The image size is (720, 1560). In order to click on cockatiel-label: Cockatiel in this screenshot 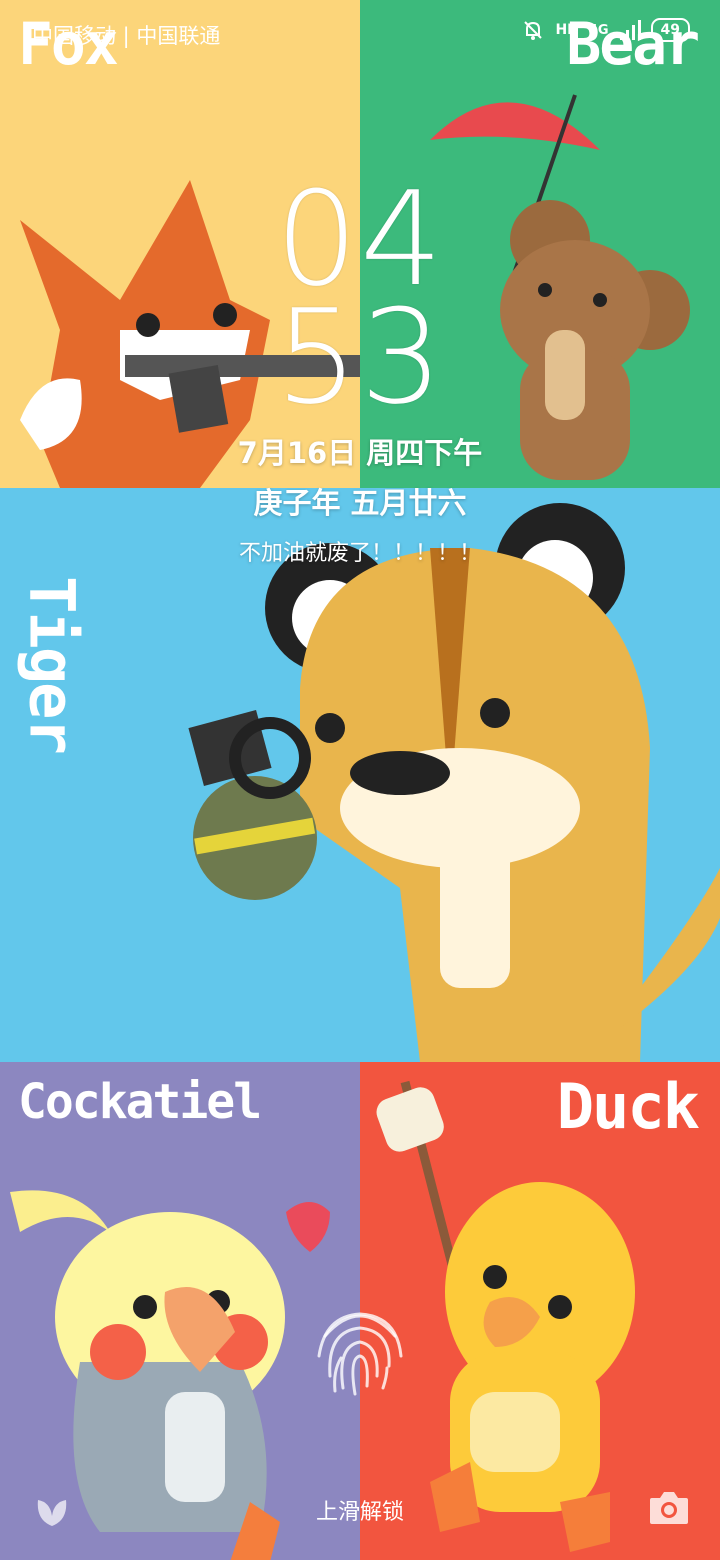, I will do `click(140, 1102)`.